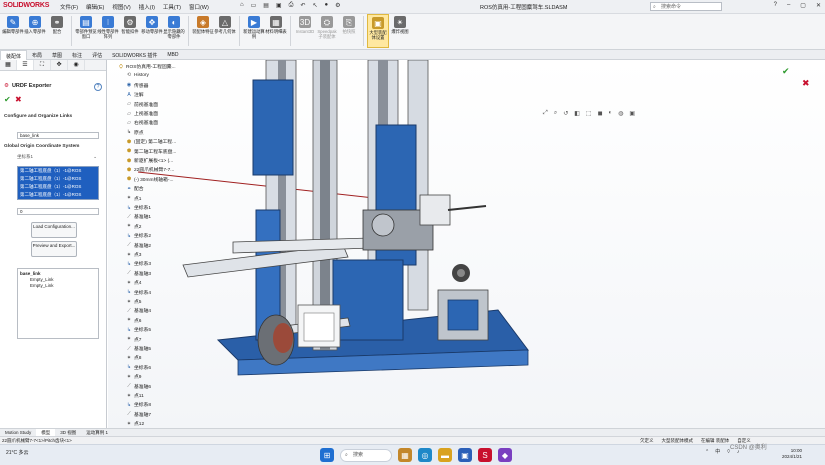 The width and height of the screenshot is (825, 465). Describe the element at coordinates (138, 311) in the screenshot. I see `tree-item: ⟋ 基准轴4` at that location.